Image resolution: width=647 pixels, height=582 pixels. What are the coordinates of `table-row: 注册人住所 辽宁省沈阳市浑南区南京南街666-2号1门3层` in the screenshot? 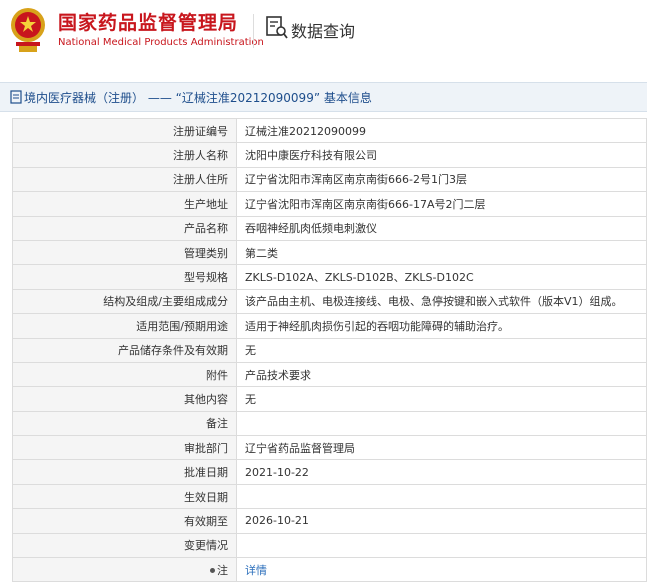 It's located at (329, 179).